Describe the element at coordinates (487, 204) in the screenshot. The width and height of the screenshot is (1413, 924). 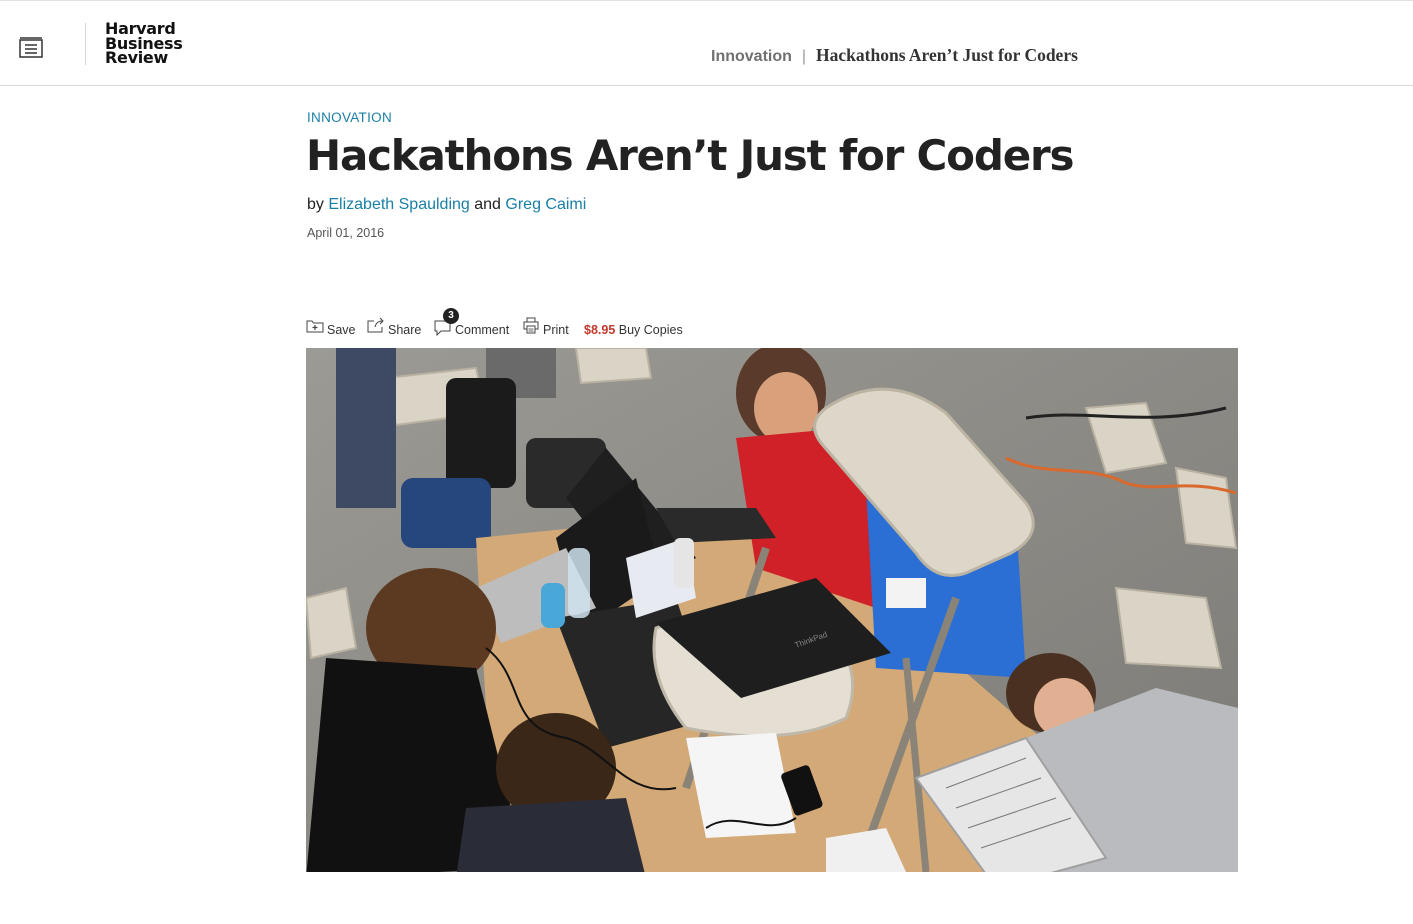
I see `byline-conjunction: and` at that location.